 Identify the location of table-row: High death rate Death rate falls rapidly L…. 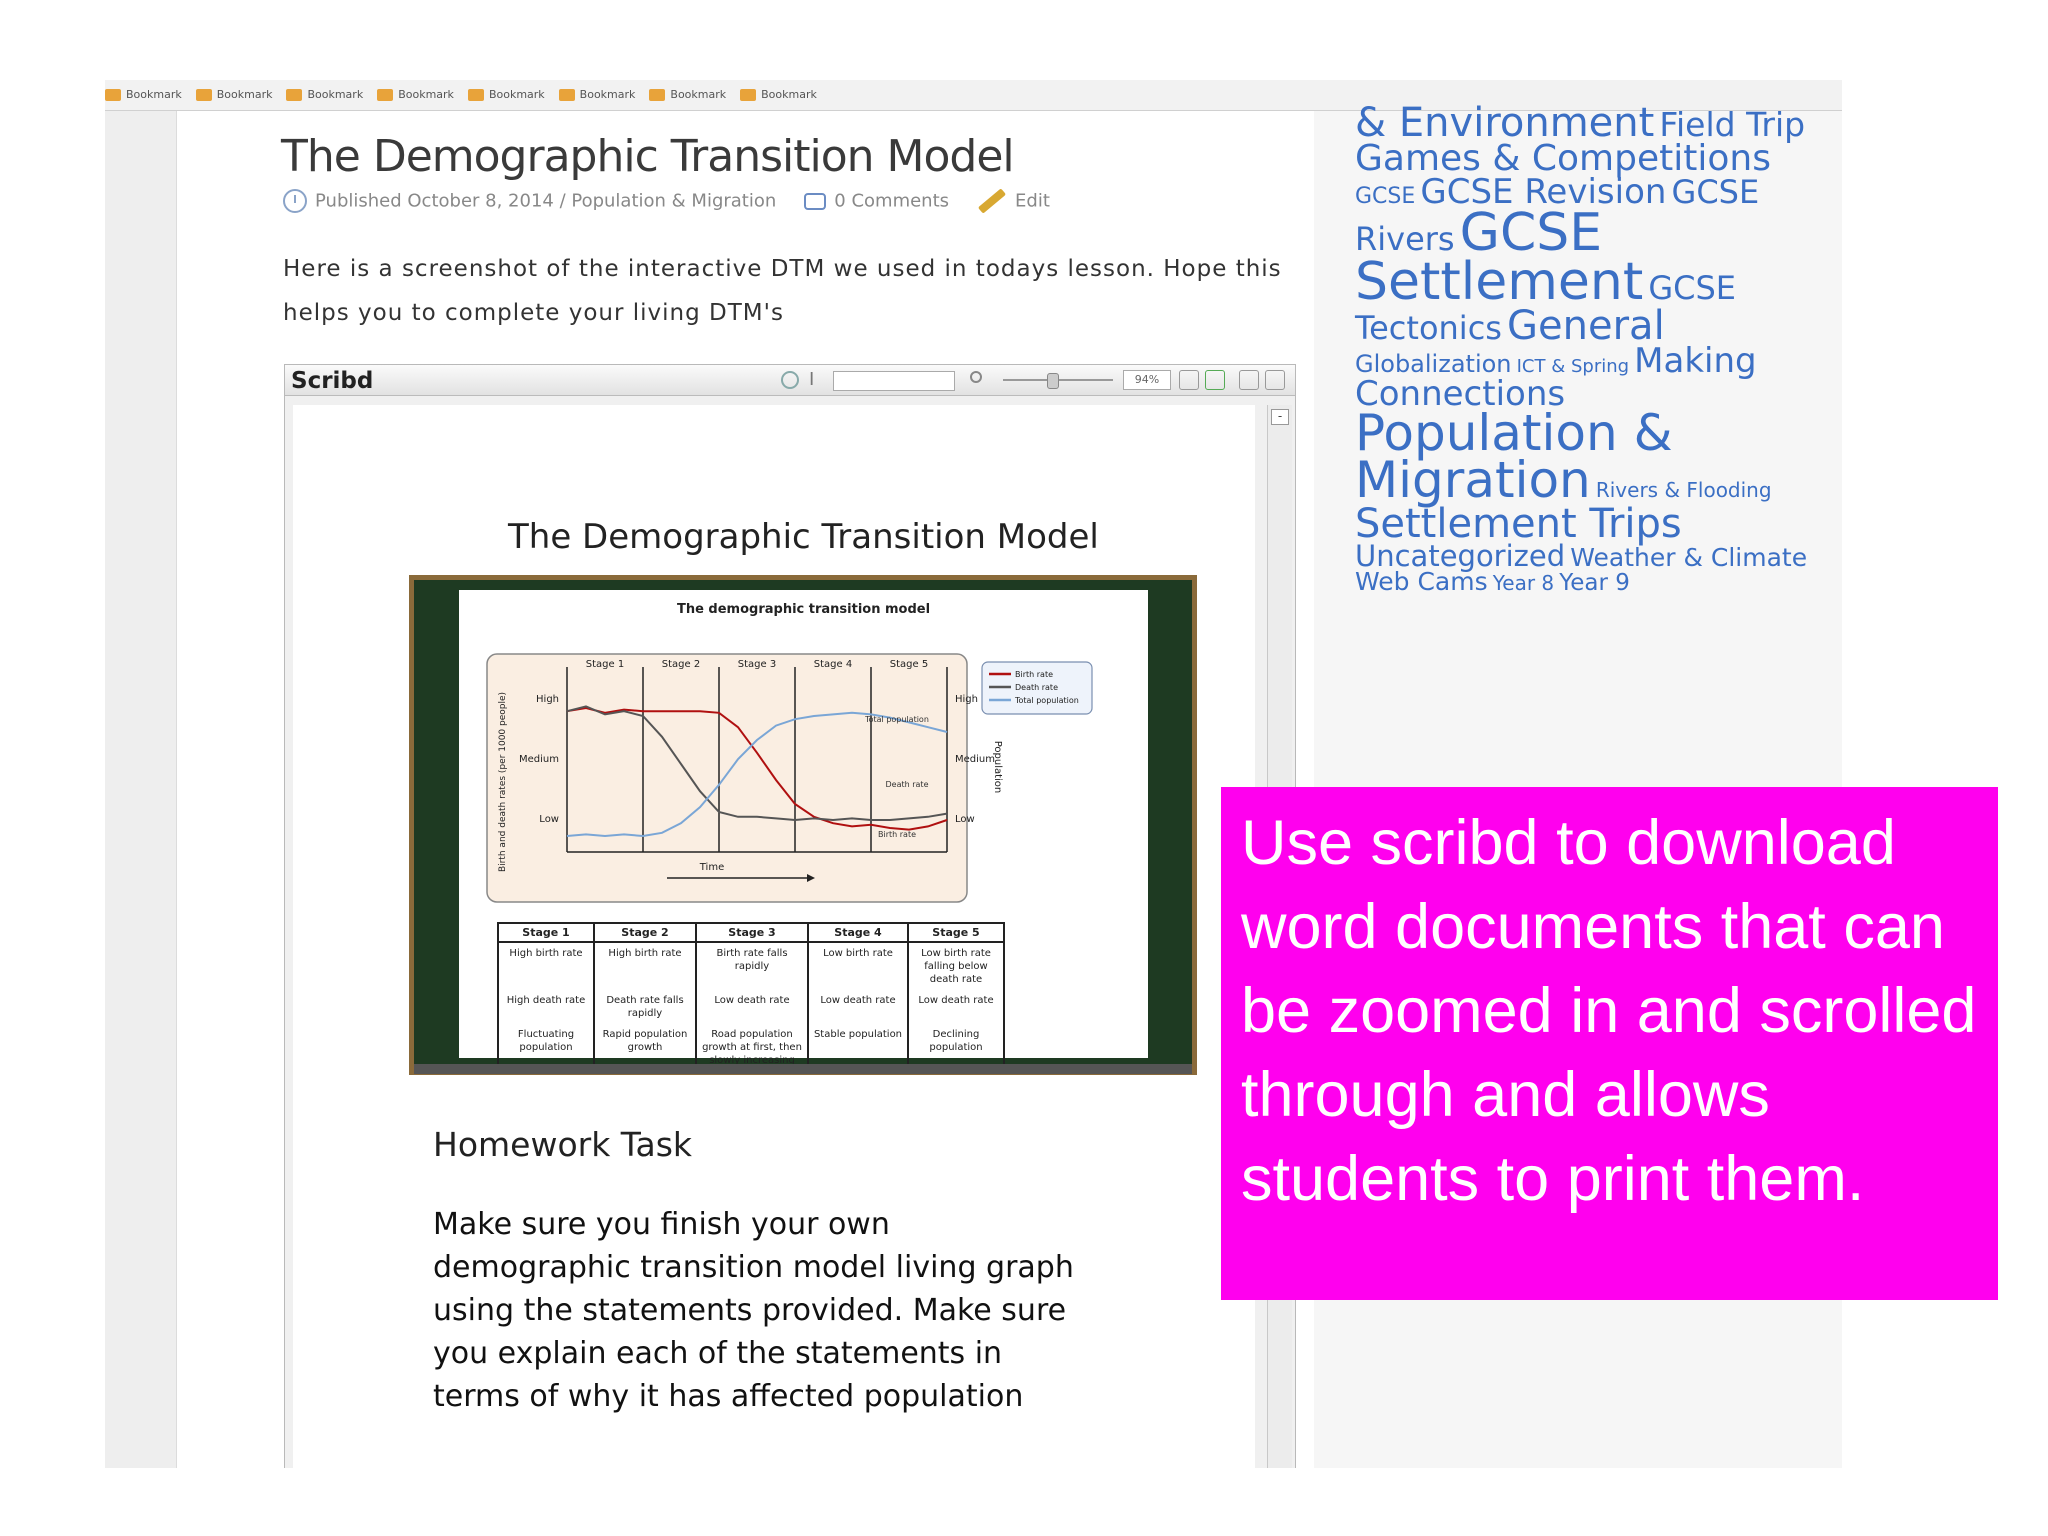
(751, 1007).